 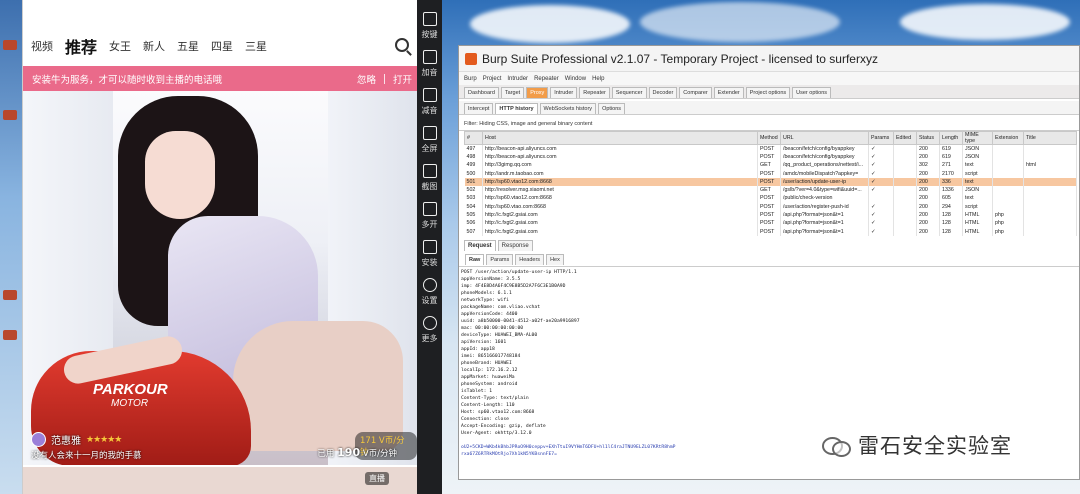 What do you see at coordinates (824, 138) in the screenshot?
I see `column-header: URL` at bounding box center [824, 138].